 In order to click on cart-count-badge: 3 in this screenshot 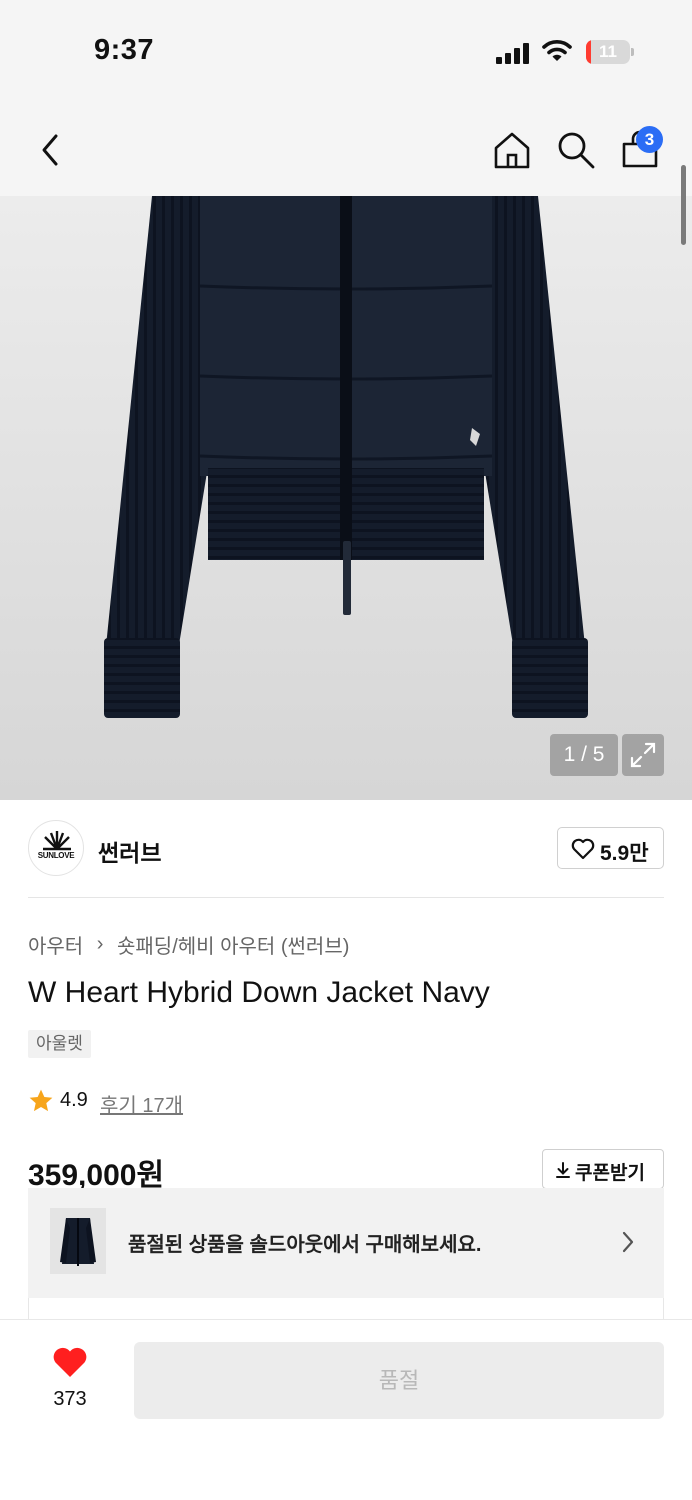, I will do `click(649, 139)`.